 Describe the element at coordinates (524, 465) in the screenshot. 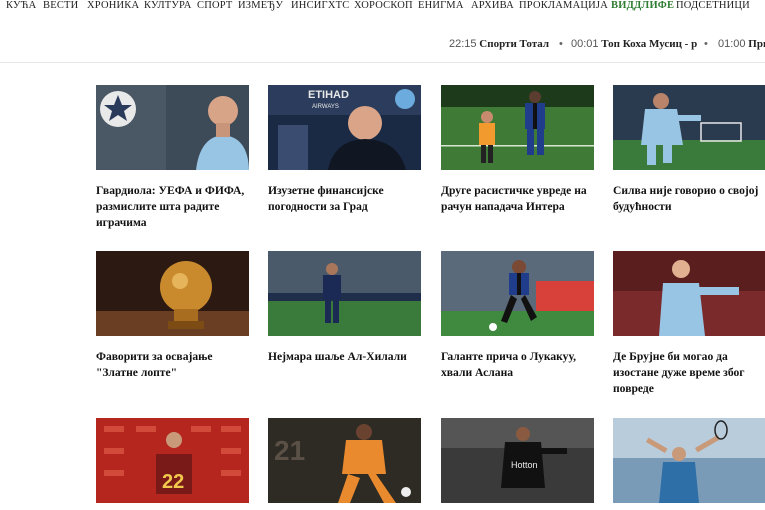

I see `shirt-sponsor: Hotton` at that location.